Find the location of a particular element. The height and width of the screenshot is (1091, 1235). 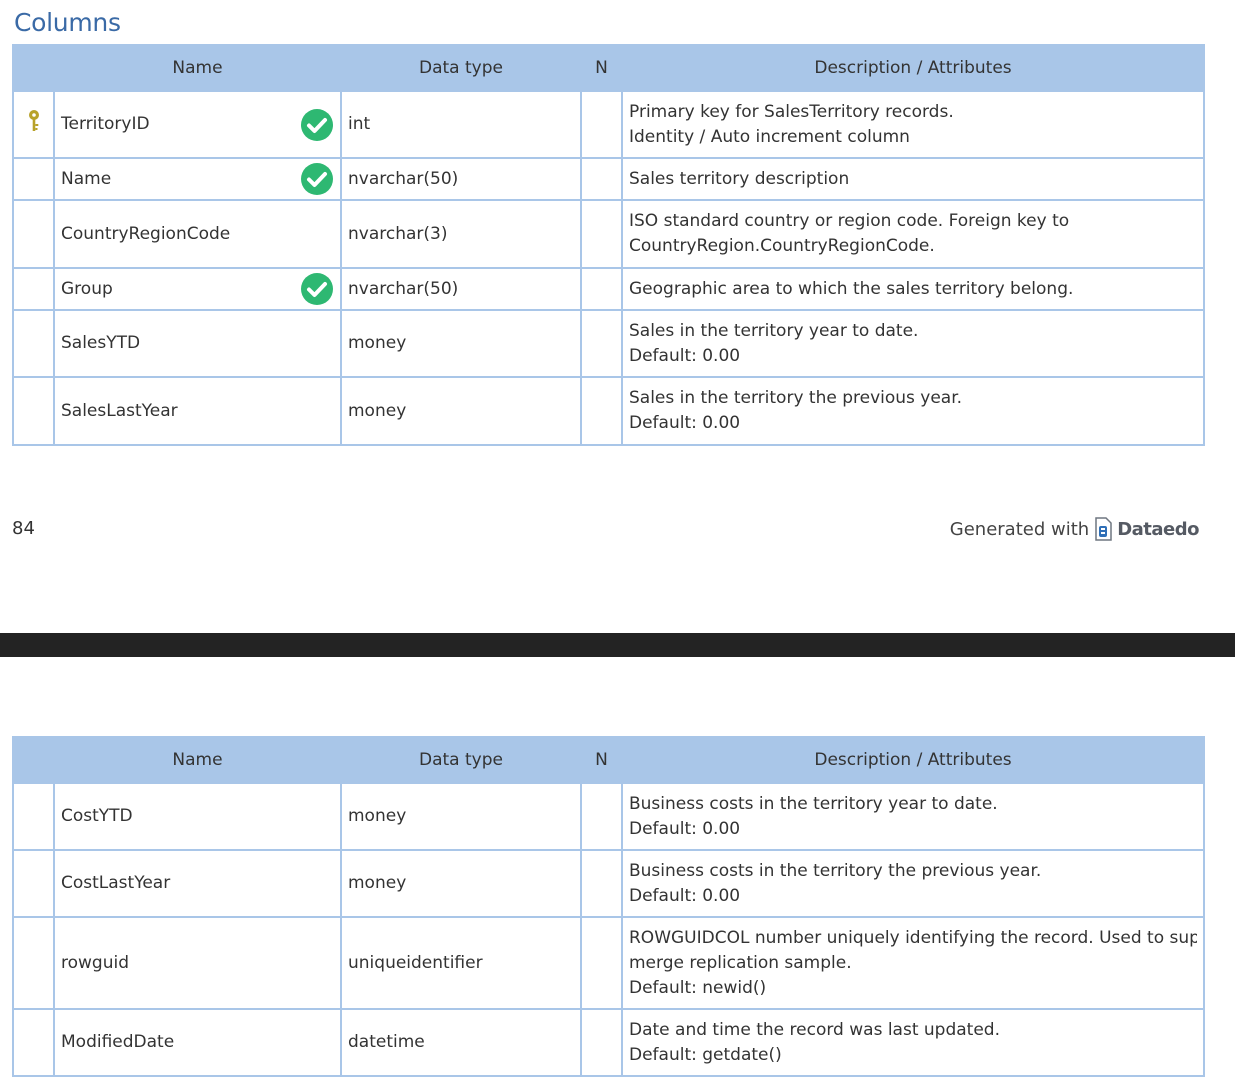

column-name: CountryRegionCode is located at coordinates (146, 233).